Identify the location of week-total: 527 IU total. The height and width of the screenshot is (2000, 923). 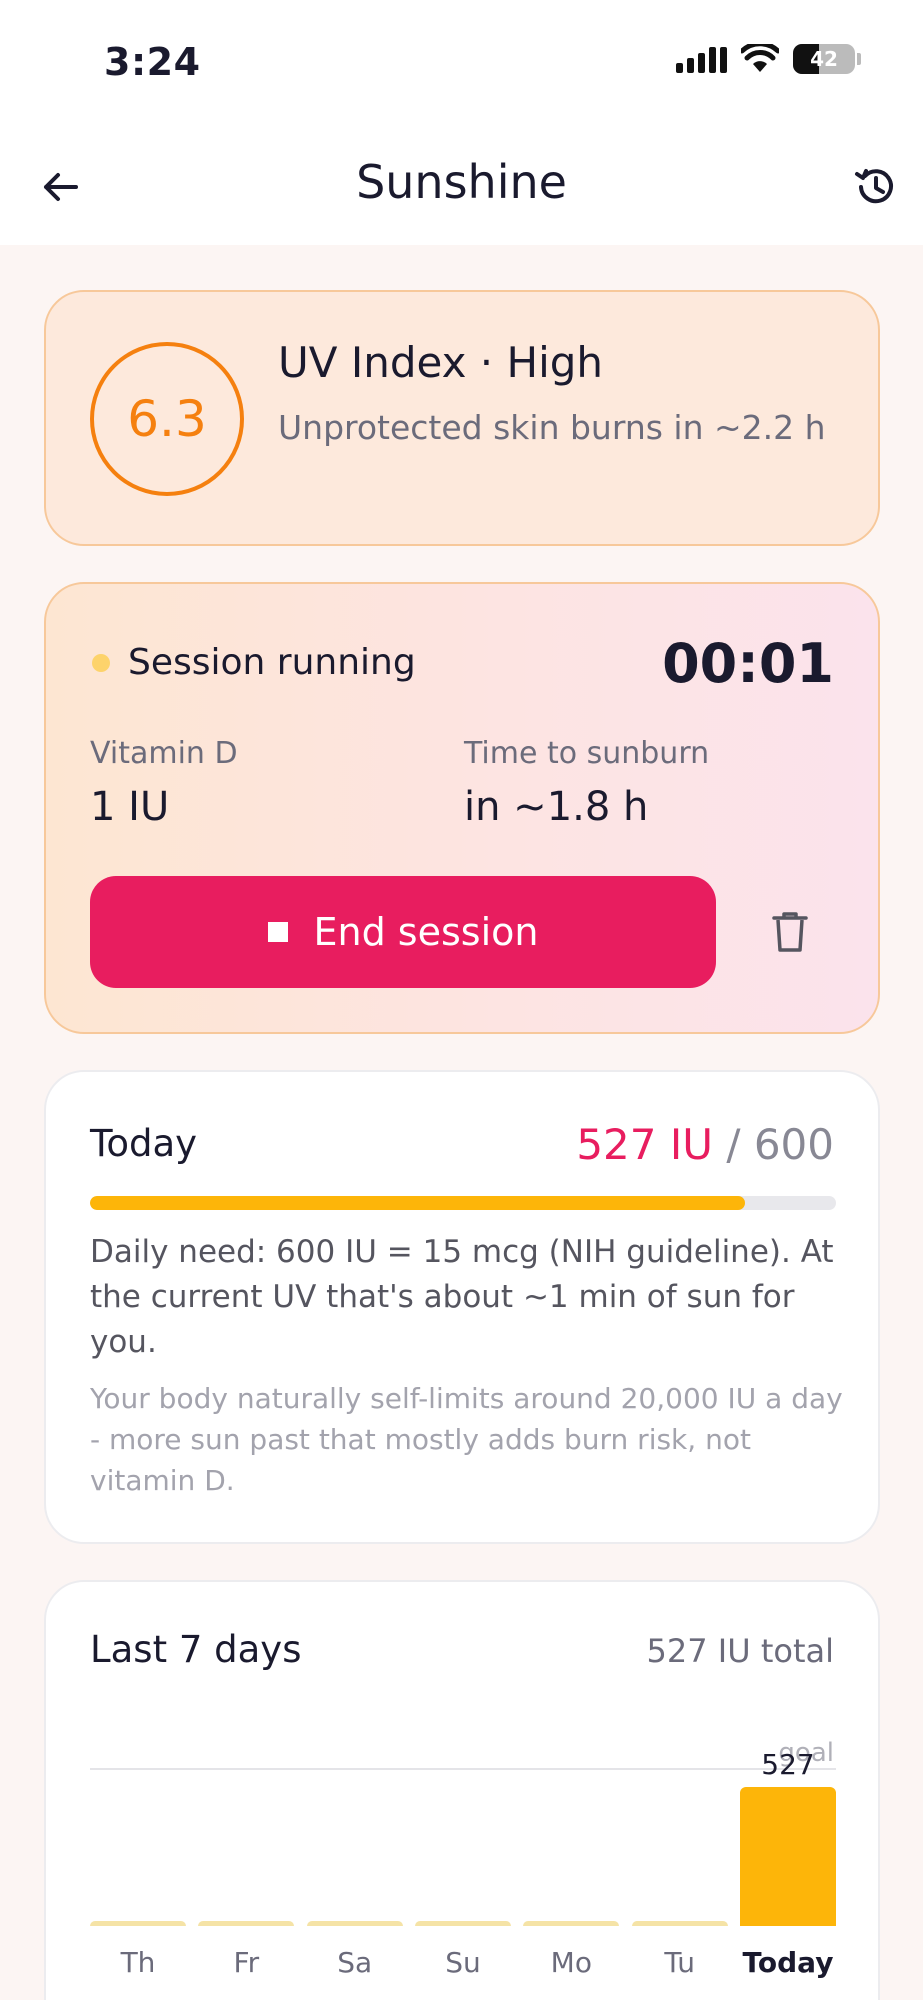
(740, 1651).